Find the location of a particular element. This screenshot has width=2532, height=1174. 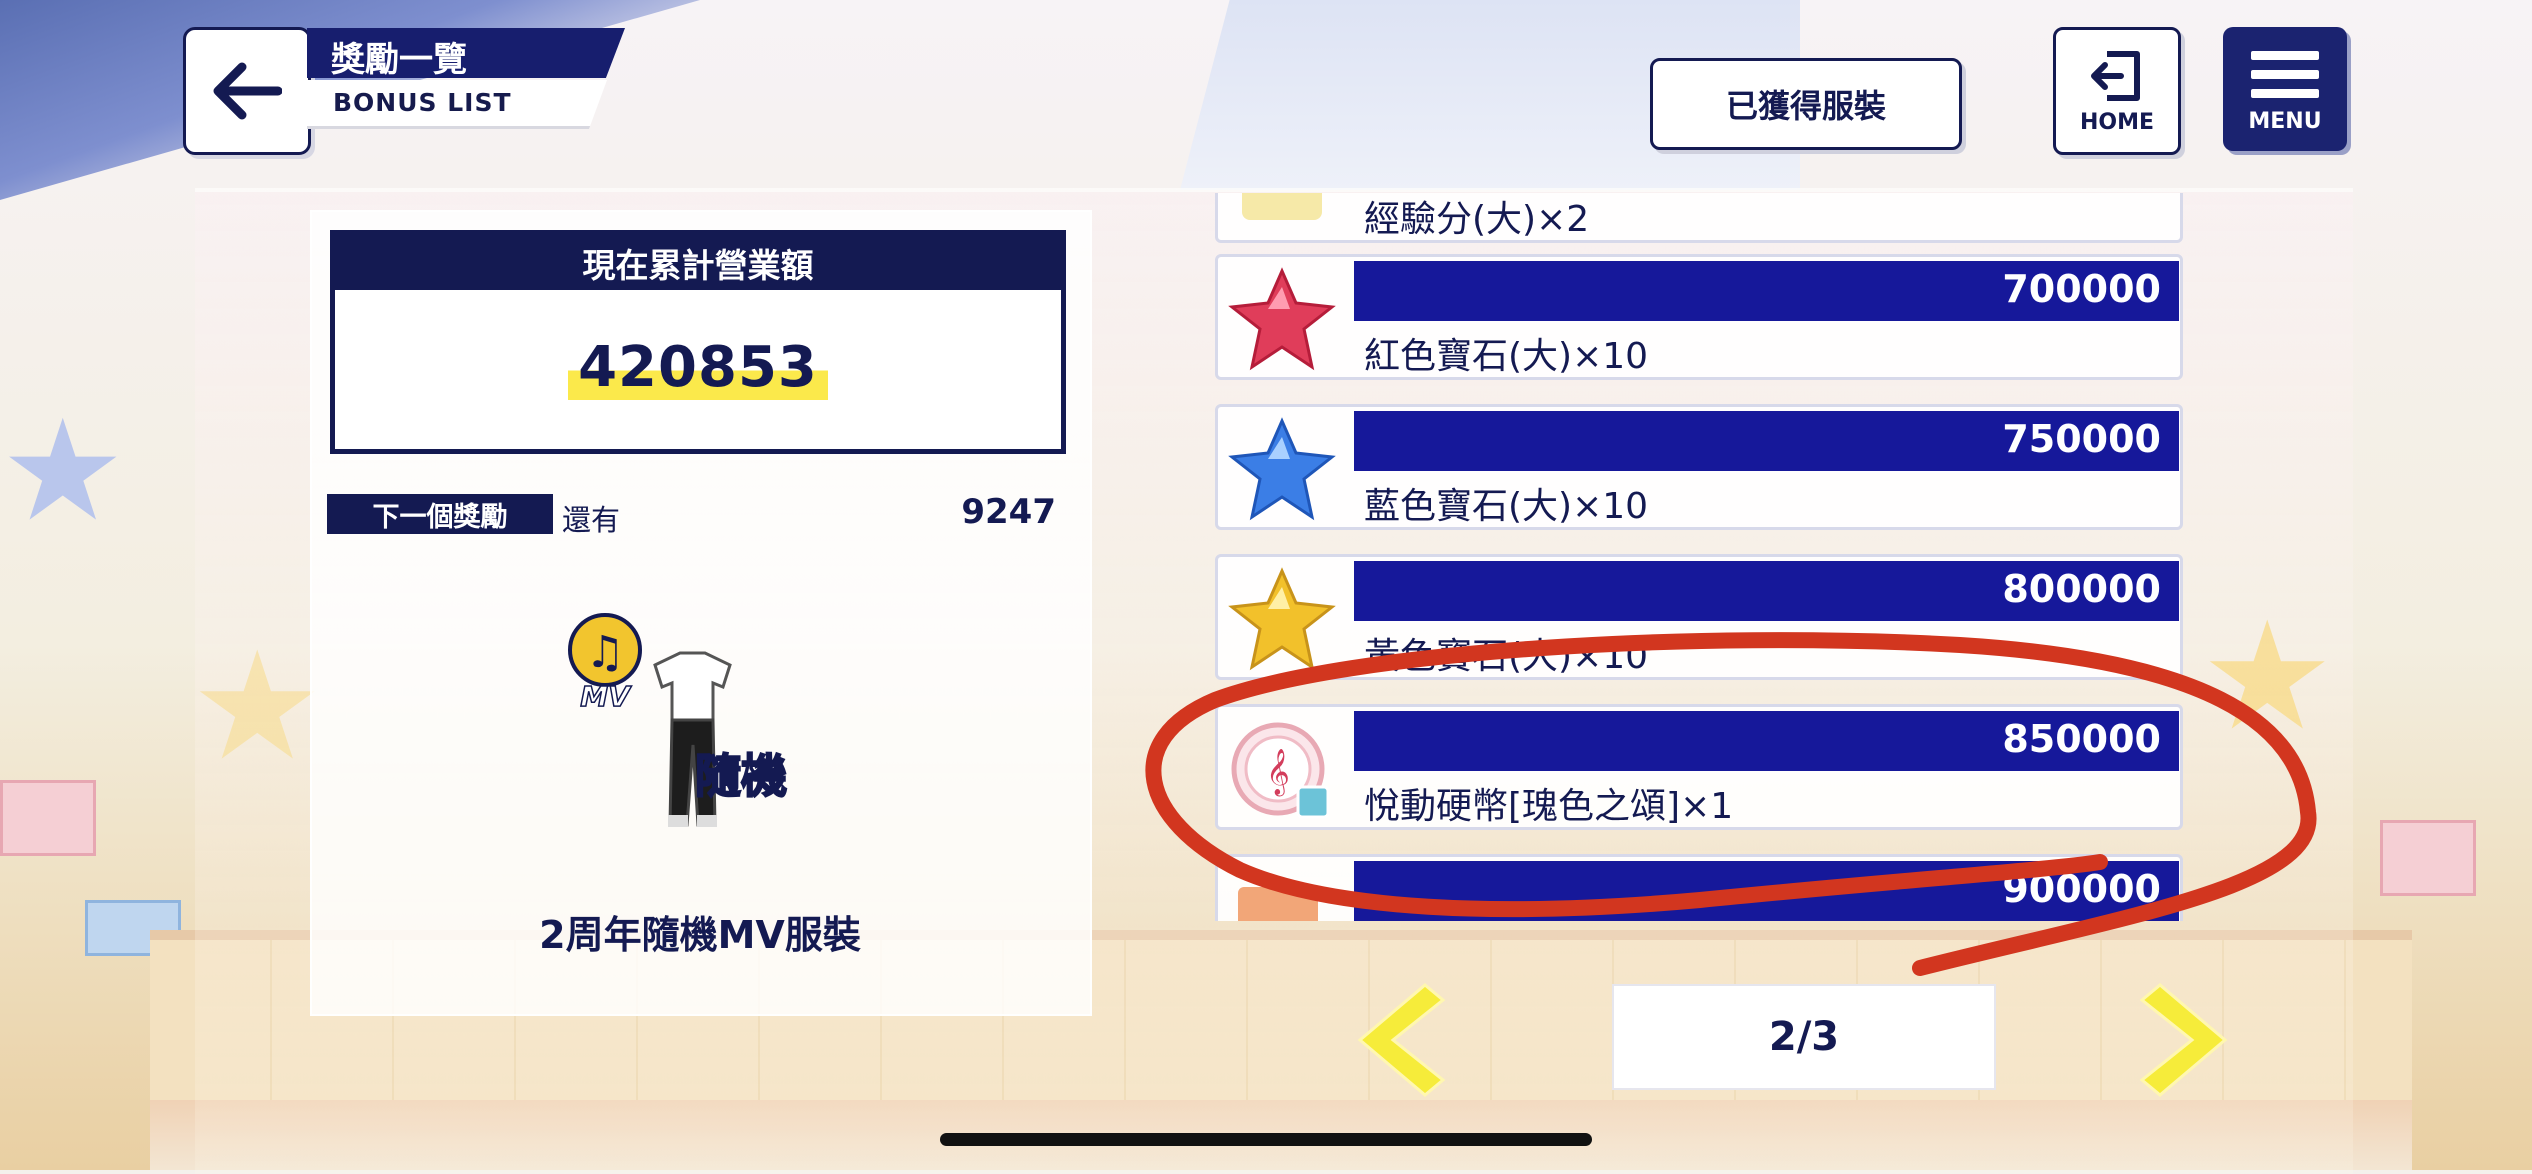

menu-label: MENU is located at coordinates (2285, 121).